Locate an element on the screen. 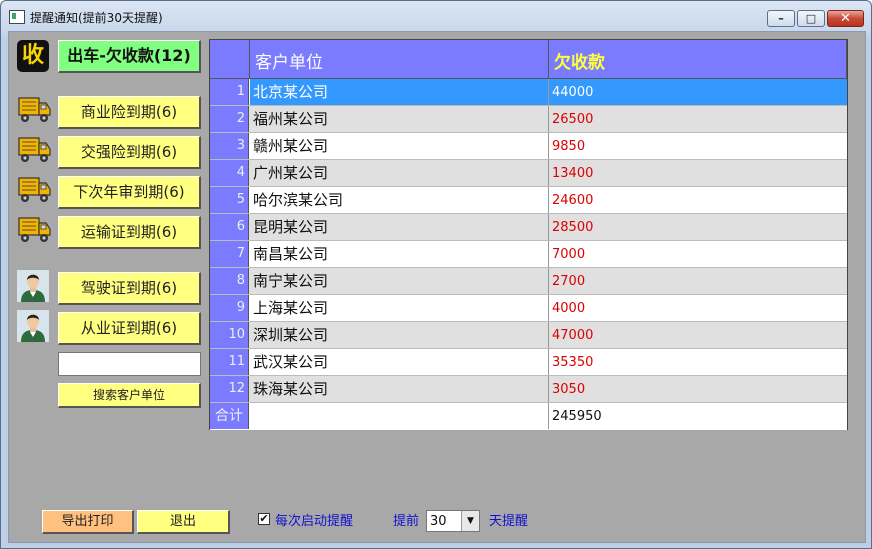  customer-cell: 赣州某公司 is located at coordinates (399, 146).